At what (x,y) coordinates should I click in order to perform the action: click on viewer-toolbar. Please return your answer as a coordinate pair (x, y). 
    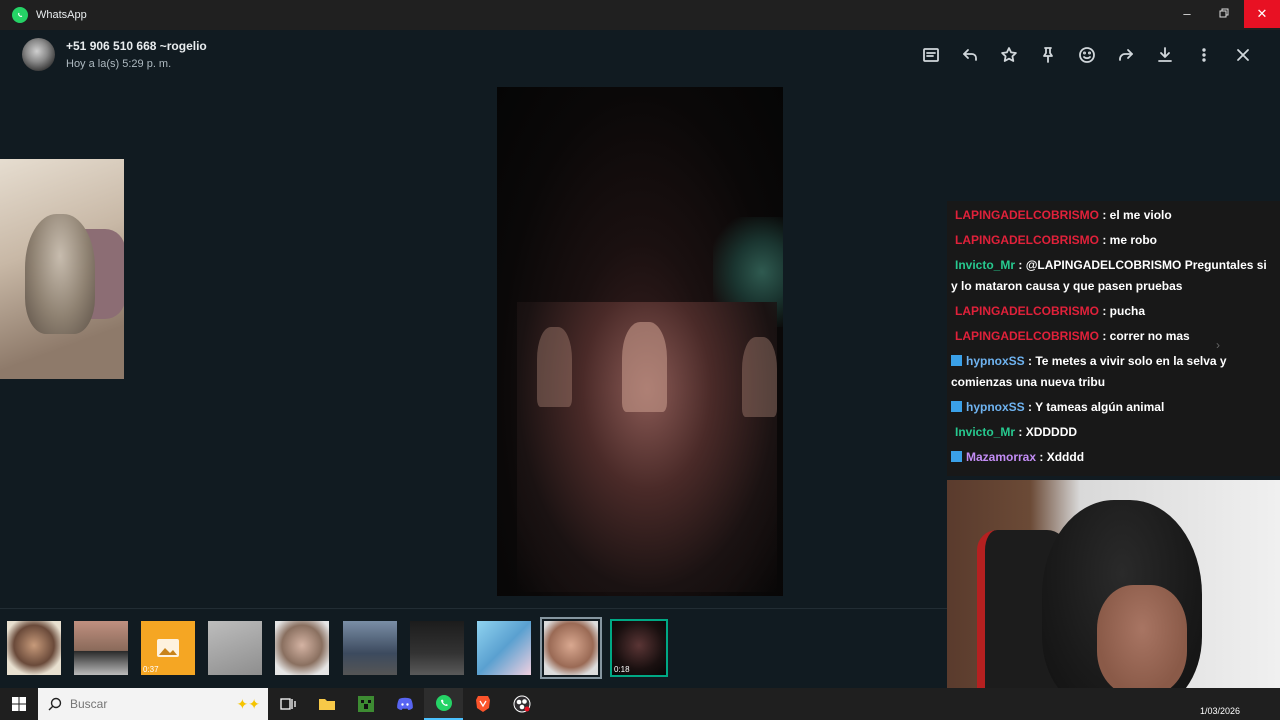
    Looking at the image, I should click on (1086, 55).